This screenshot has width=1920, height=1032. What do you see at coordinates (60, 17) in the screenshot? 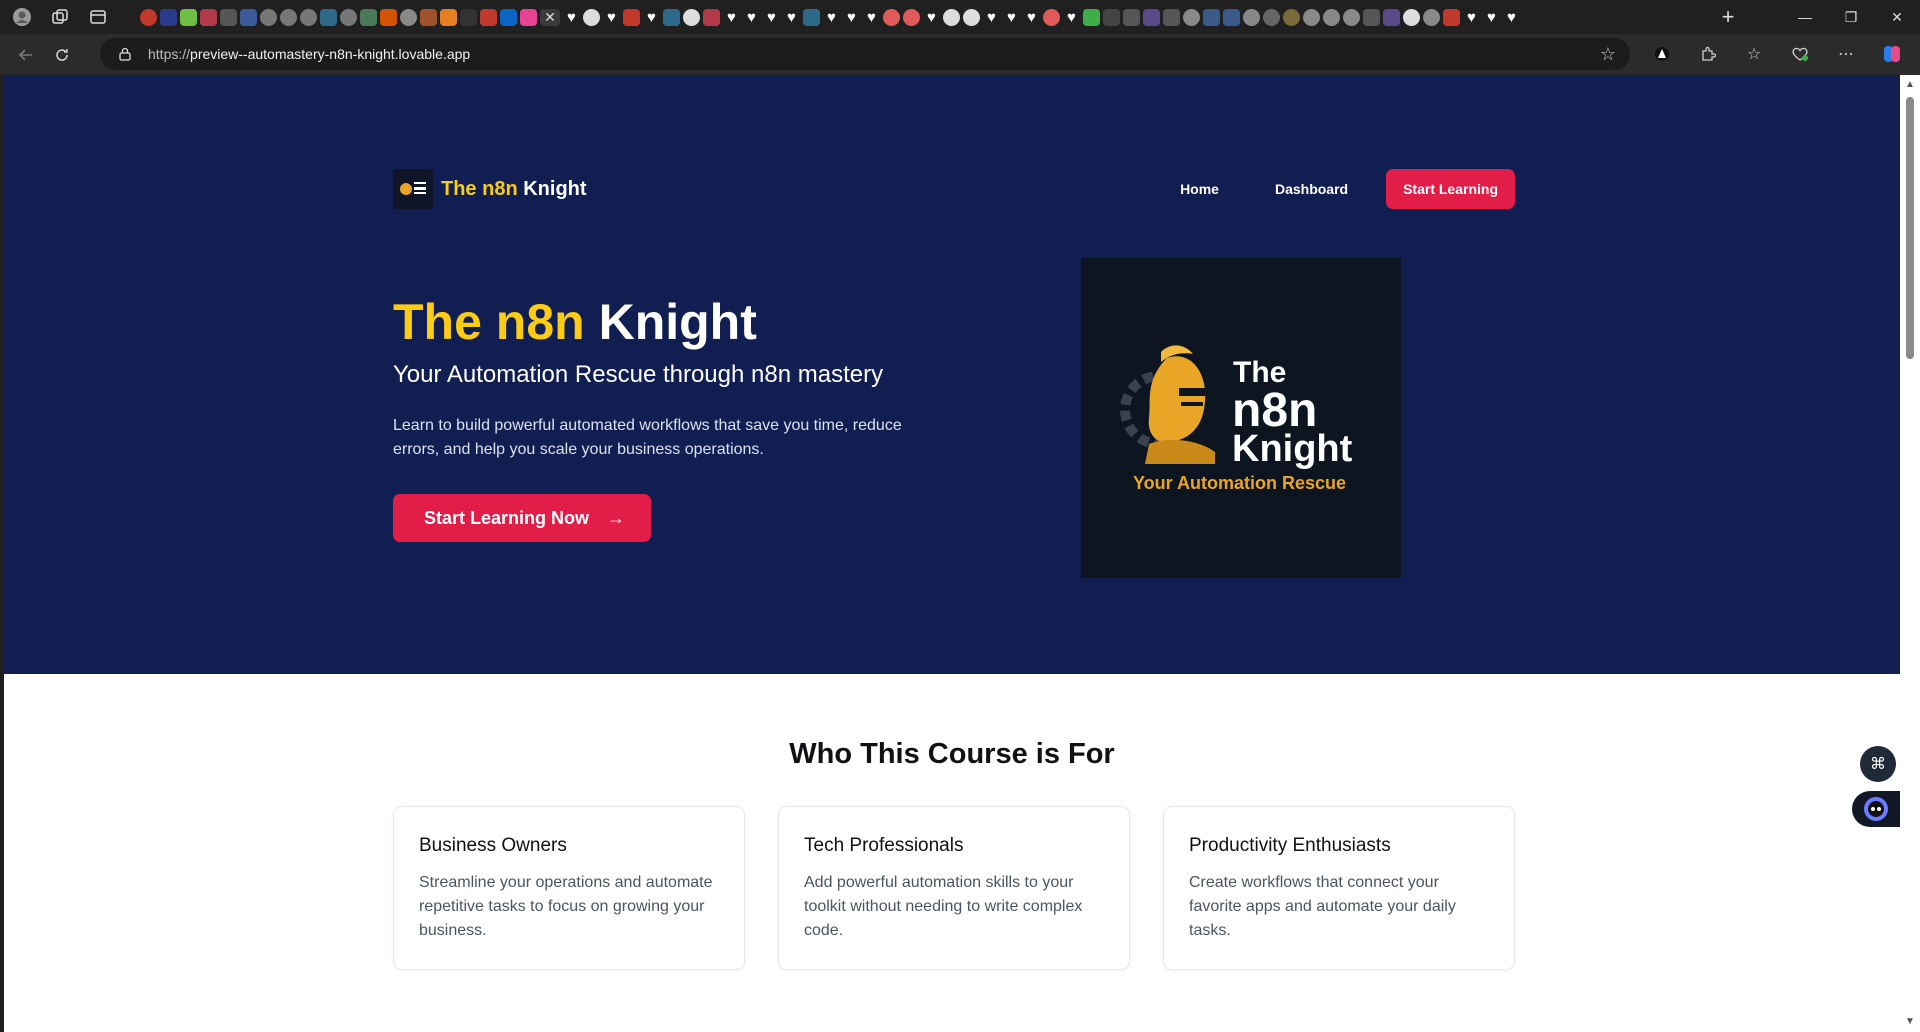
I see `workspaces-icon` at bounding box center [60, 17].